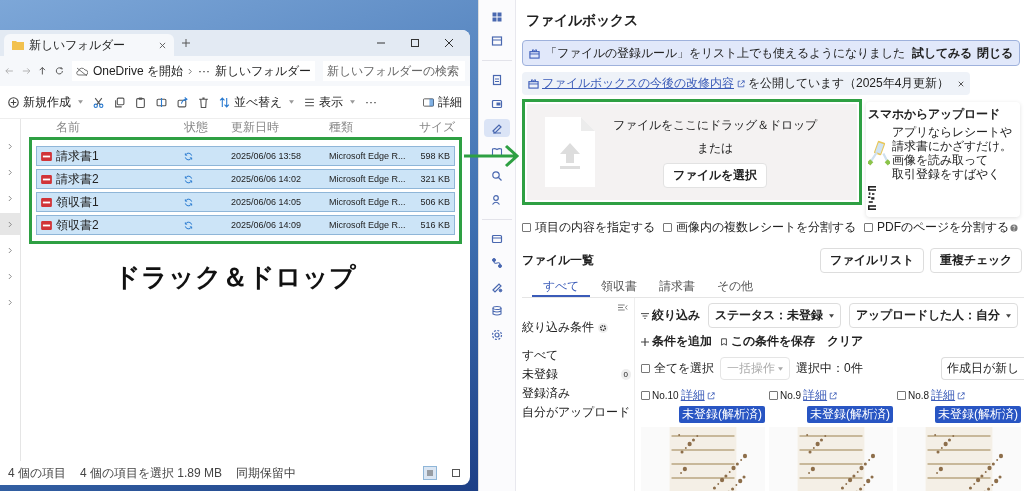 The image size is (1024, 491). I want to click on filter-item: 未登録 0, so click(578, 374).